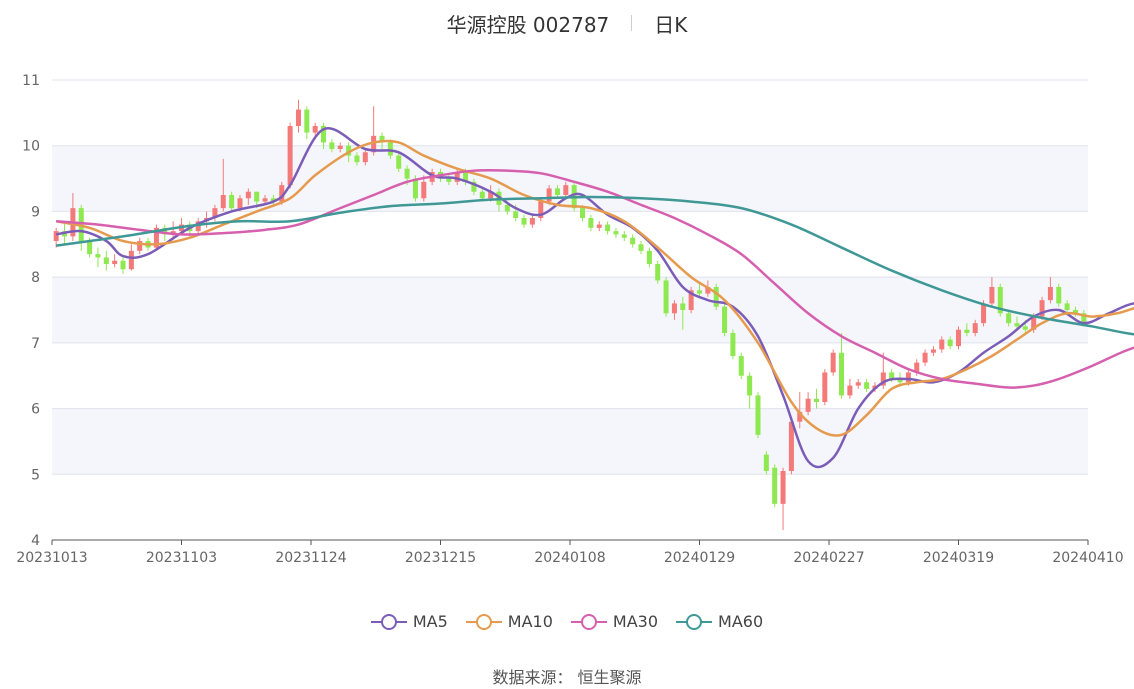  I want to click on y-tick-label: 8, so click(35, 278).